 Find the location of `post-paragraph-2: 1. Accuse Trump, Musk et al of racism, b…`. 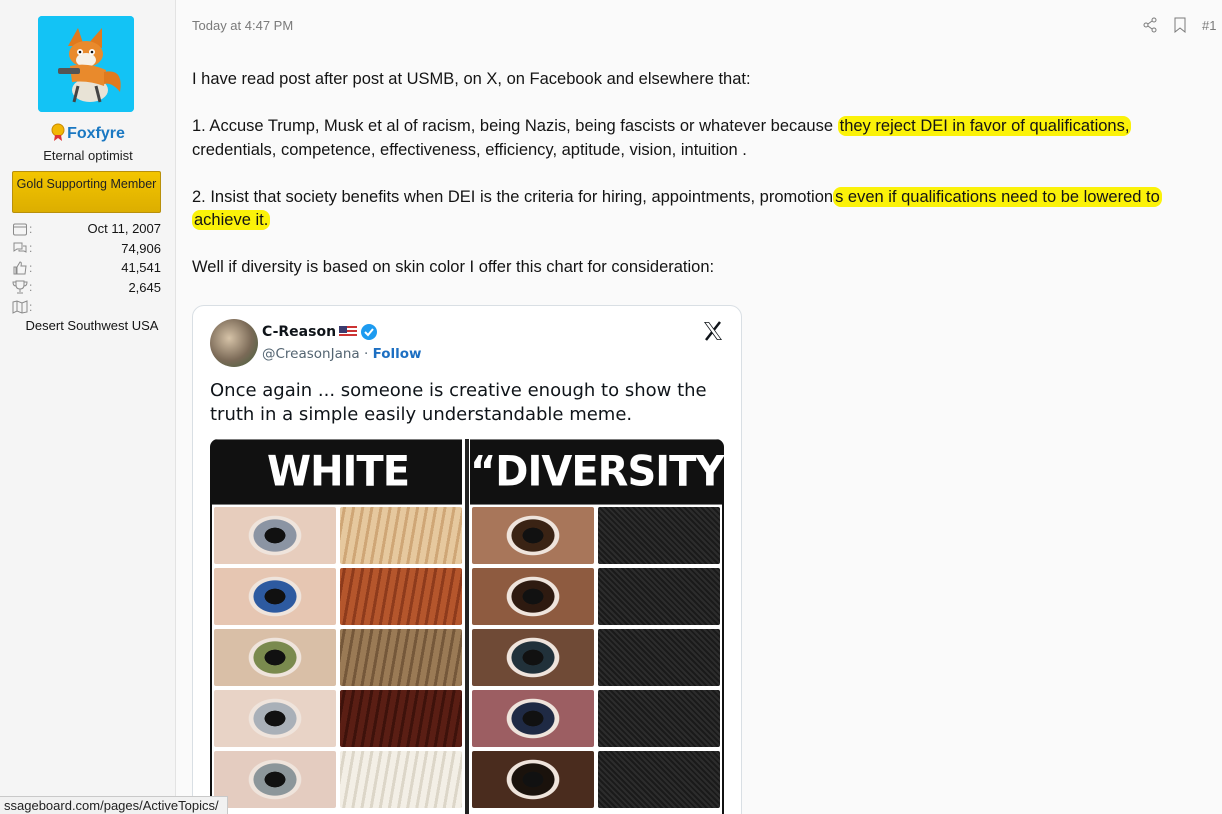

post-paragraph-2: 1. Accuse Trump, Musk et al of racism, b… is located at coordinates (707, 138).